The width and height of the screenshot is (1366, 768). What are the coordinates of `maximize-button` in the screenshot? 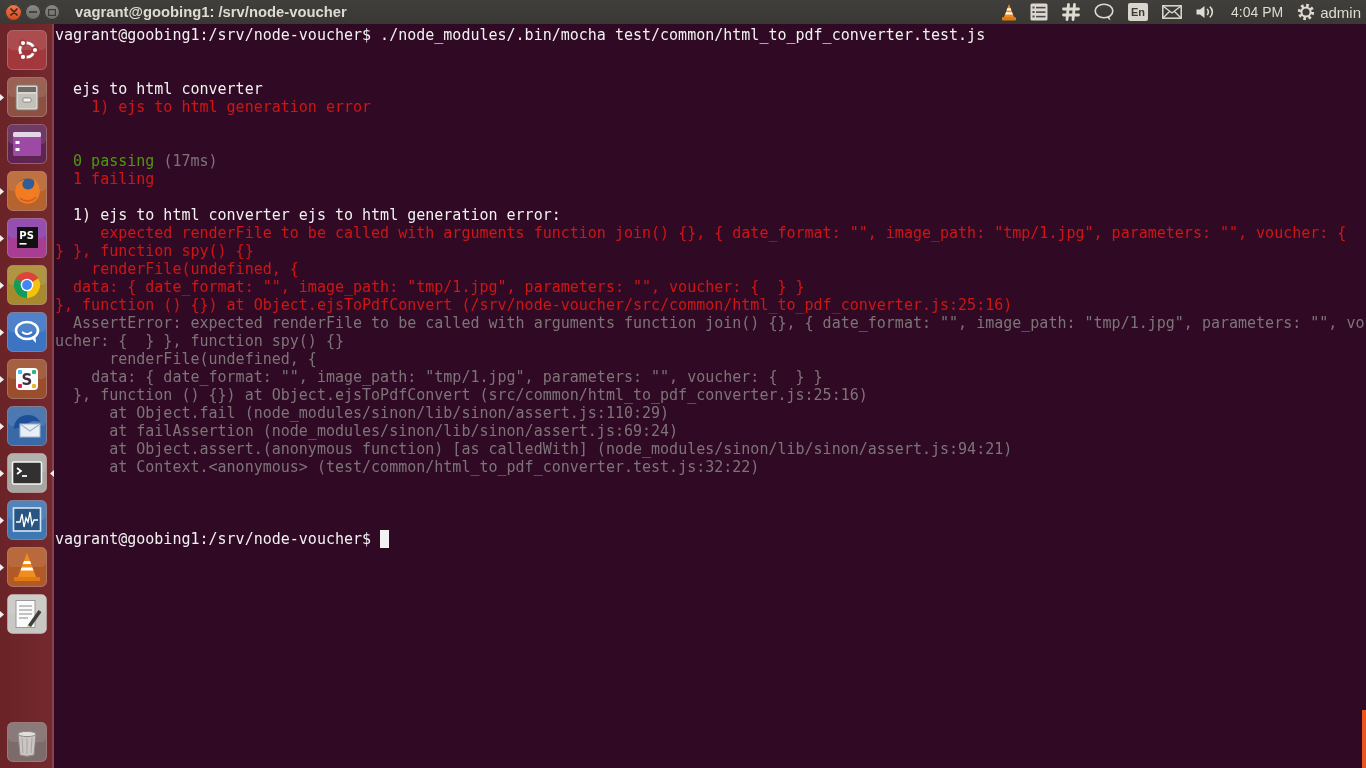 It's located at (52, 12).